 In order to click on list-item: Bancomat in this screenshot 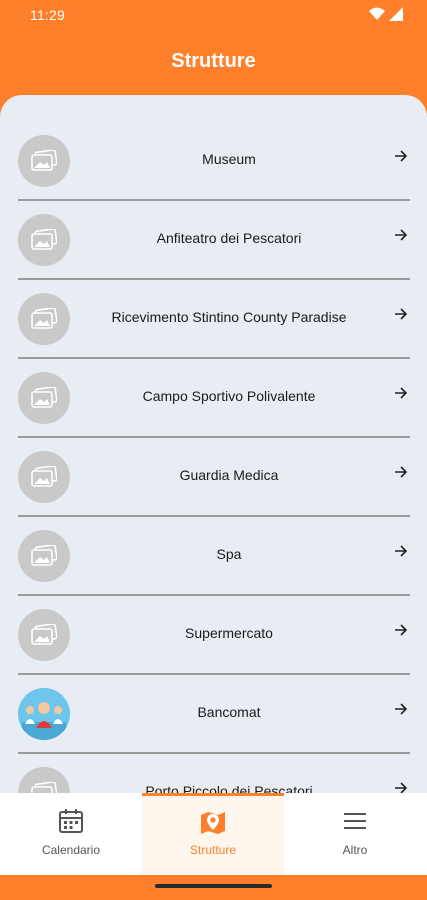, I will do `click(214, 714)`.